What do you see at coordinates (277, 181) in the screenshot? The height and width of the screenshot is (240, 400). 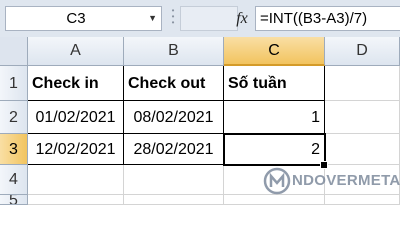 I see `watermark-logo-icon` at bounding box center [277, 181].